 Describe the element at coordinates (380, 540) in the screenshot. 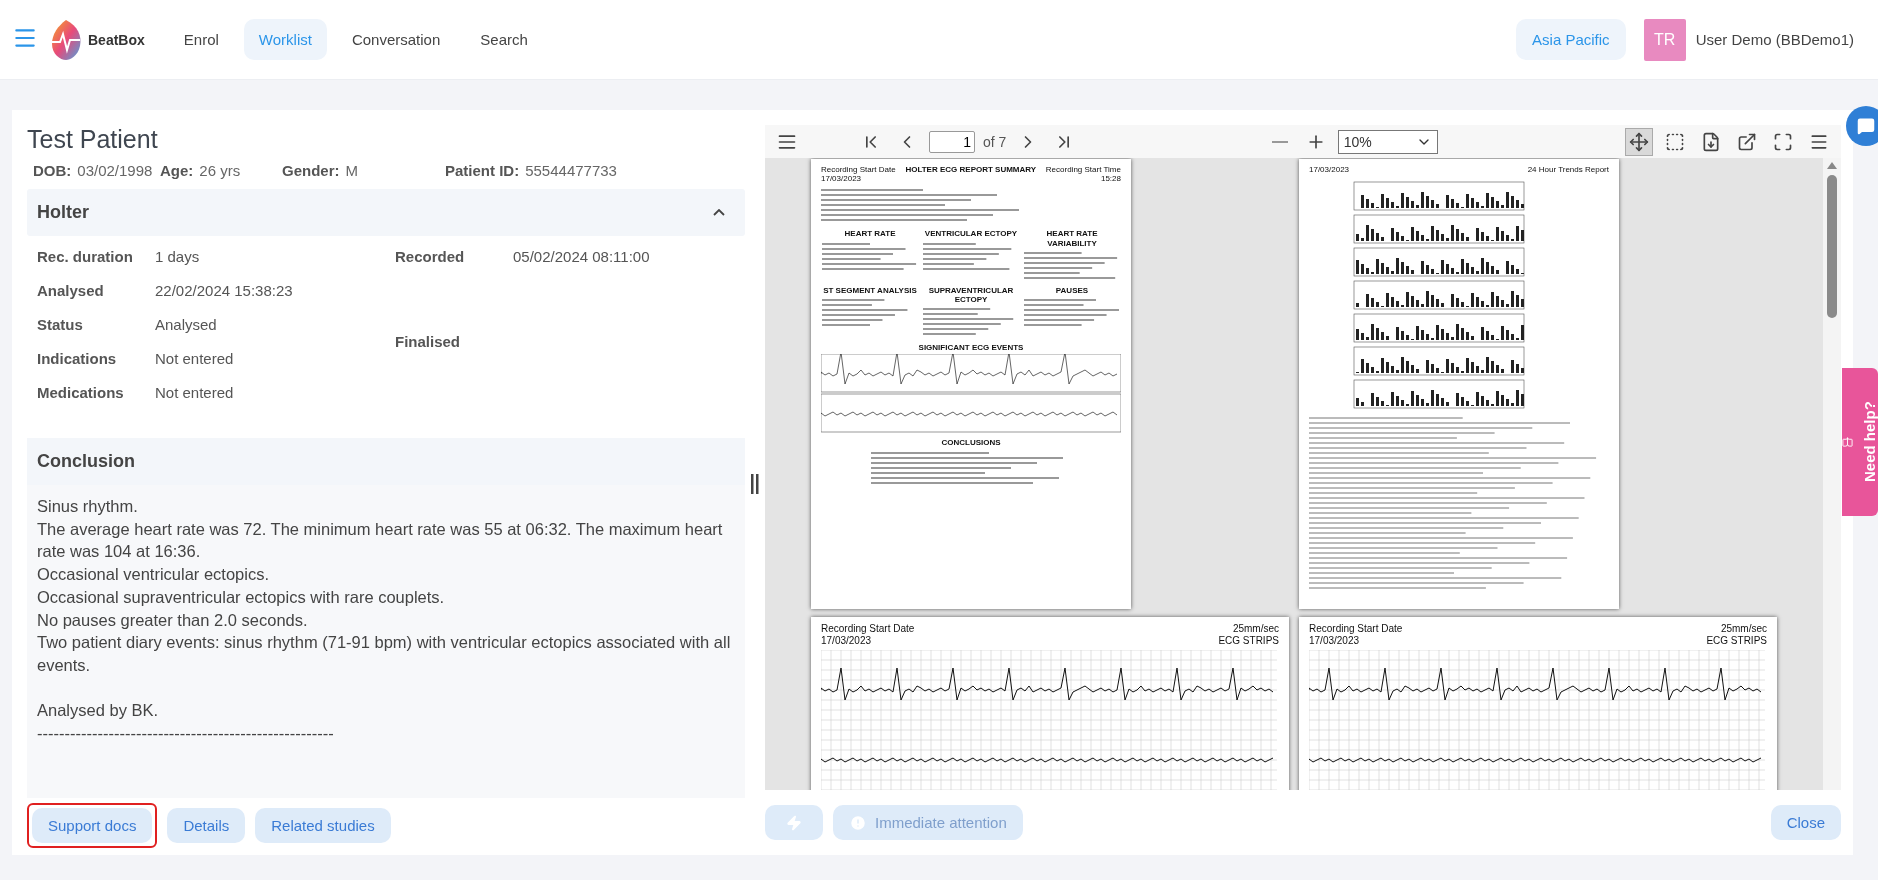

I see `conclusion-text: The average heart rate was 72. The minimum heart rate was 55 at 06:32. The maximum heart rate was 104 at 16:36.` at that location.